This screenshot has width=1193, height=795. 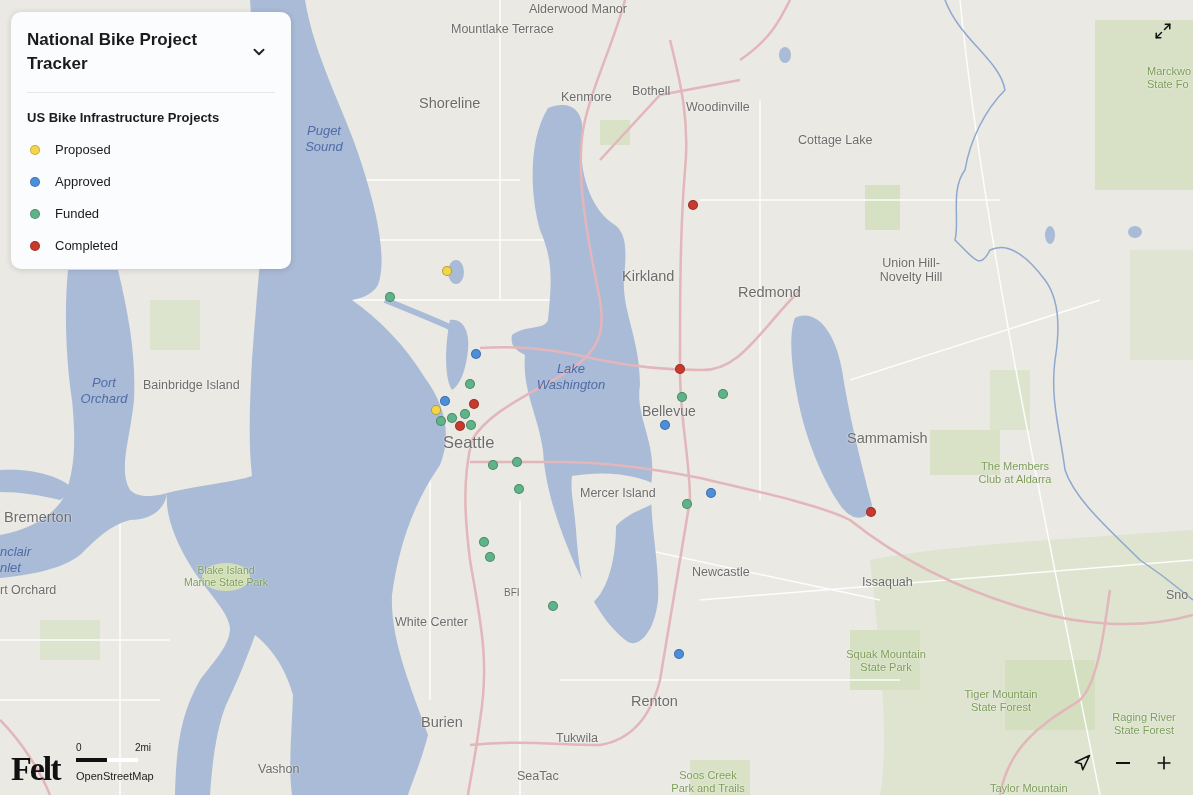 I want to click on legend-label: Proposed, so click(x=83, y=150).